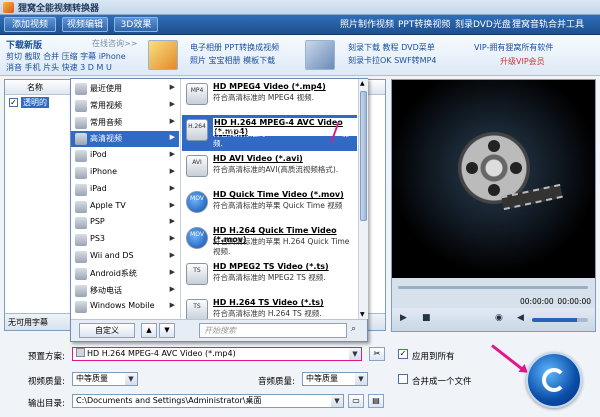  I want to click on format-description: 符合高清标准的苹果 H.264 Quick Time 视频., so click(281, 246).